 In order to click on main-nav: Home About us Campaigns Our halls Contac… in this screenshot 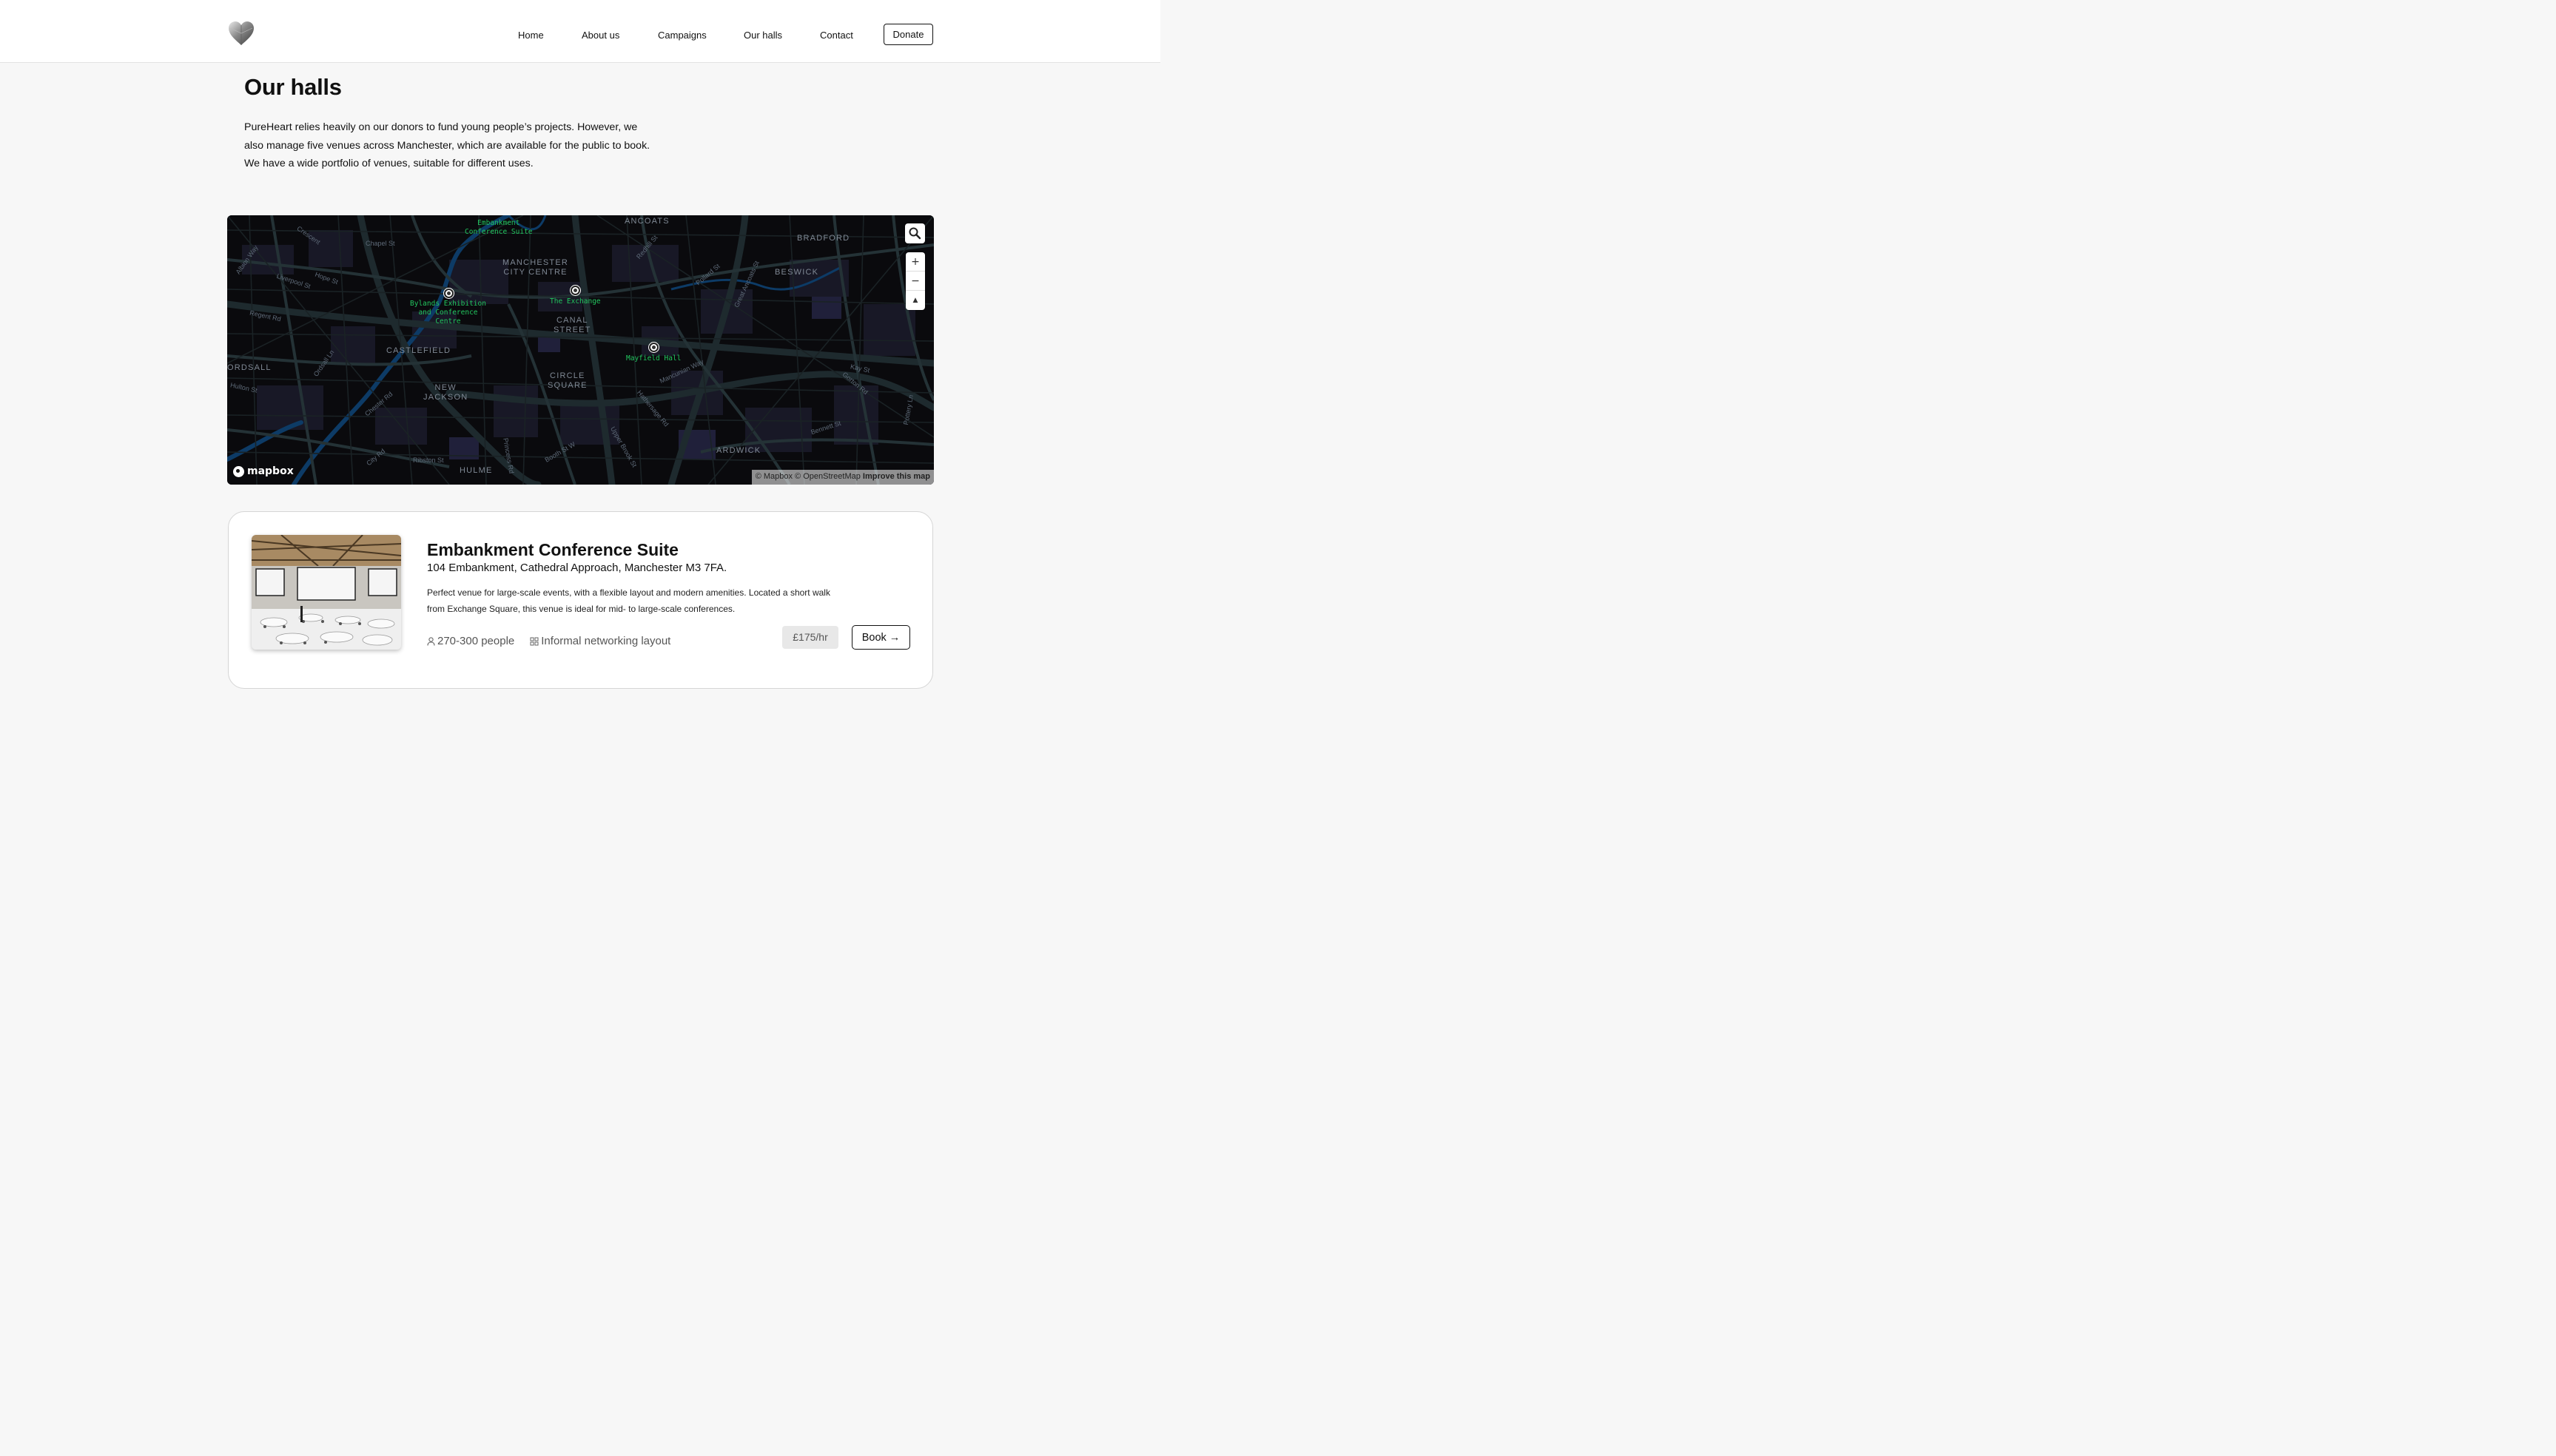, I will do `click(580, 35)`.